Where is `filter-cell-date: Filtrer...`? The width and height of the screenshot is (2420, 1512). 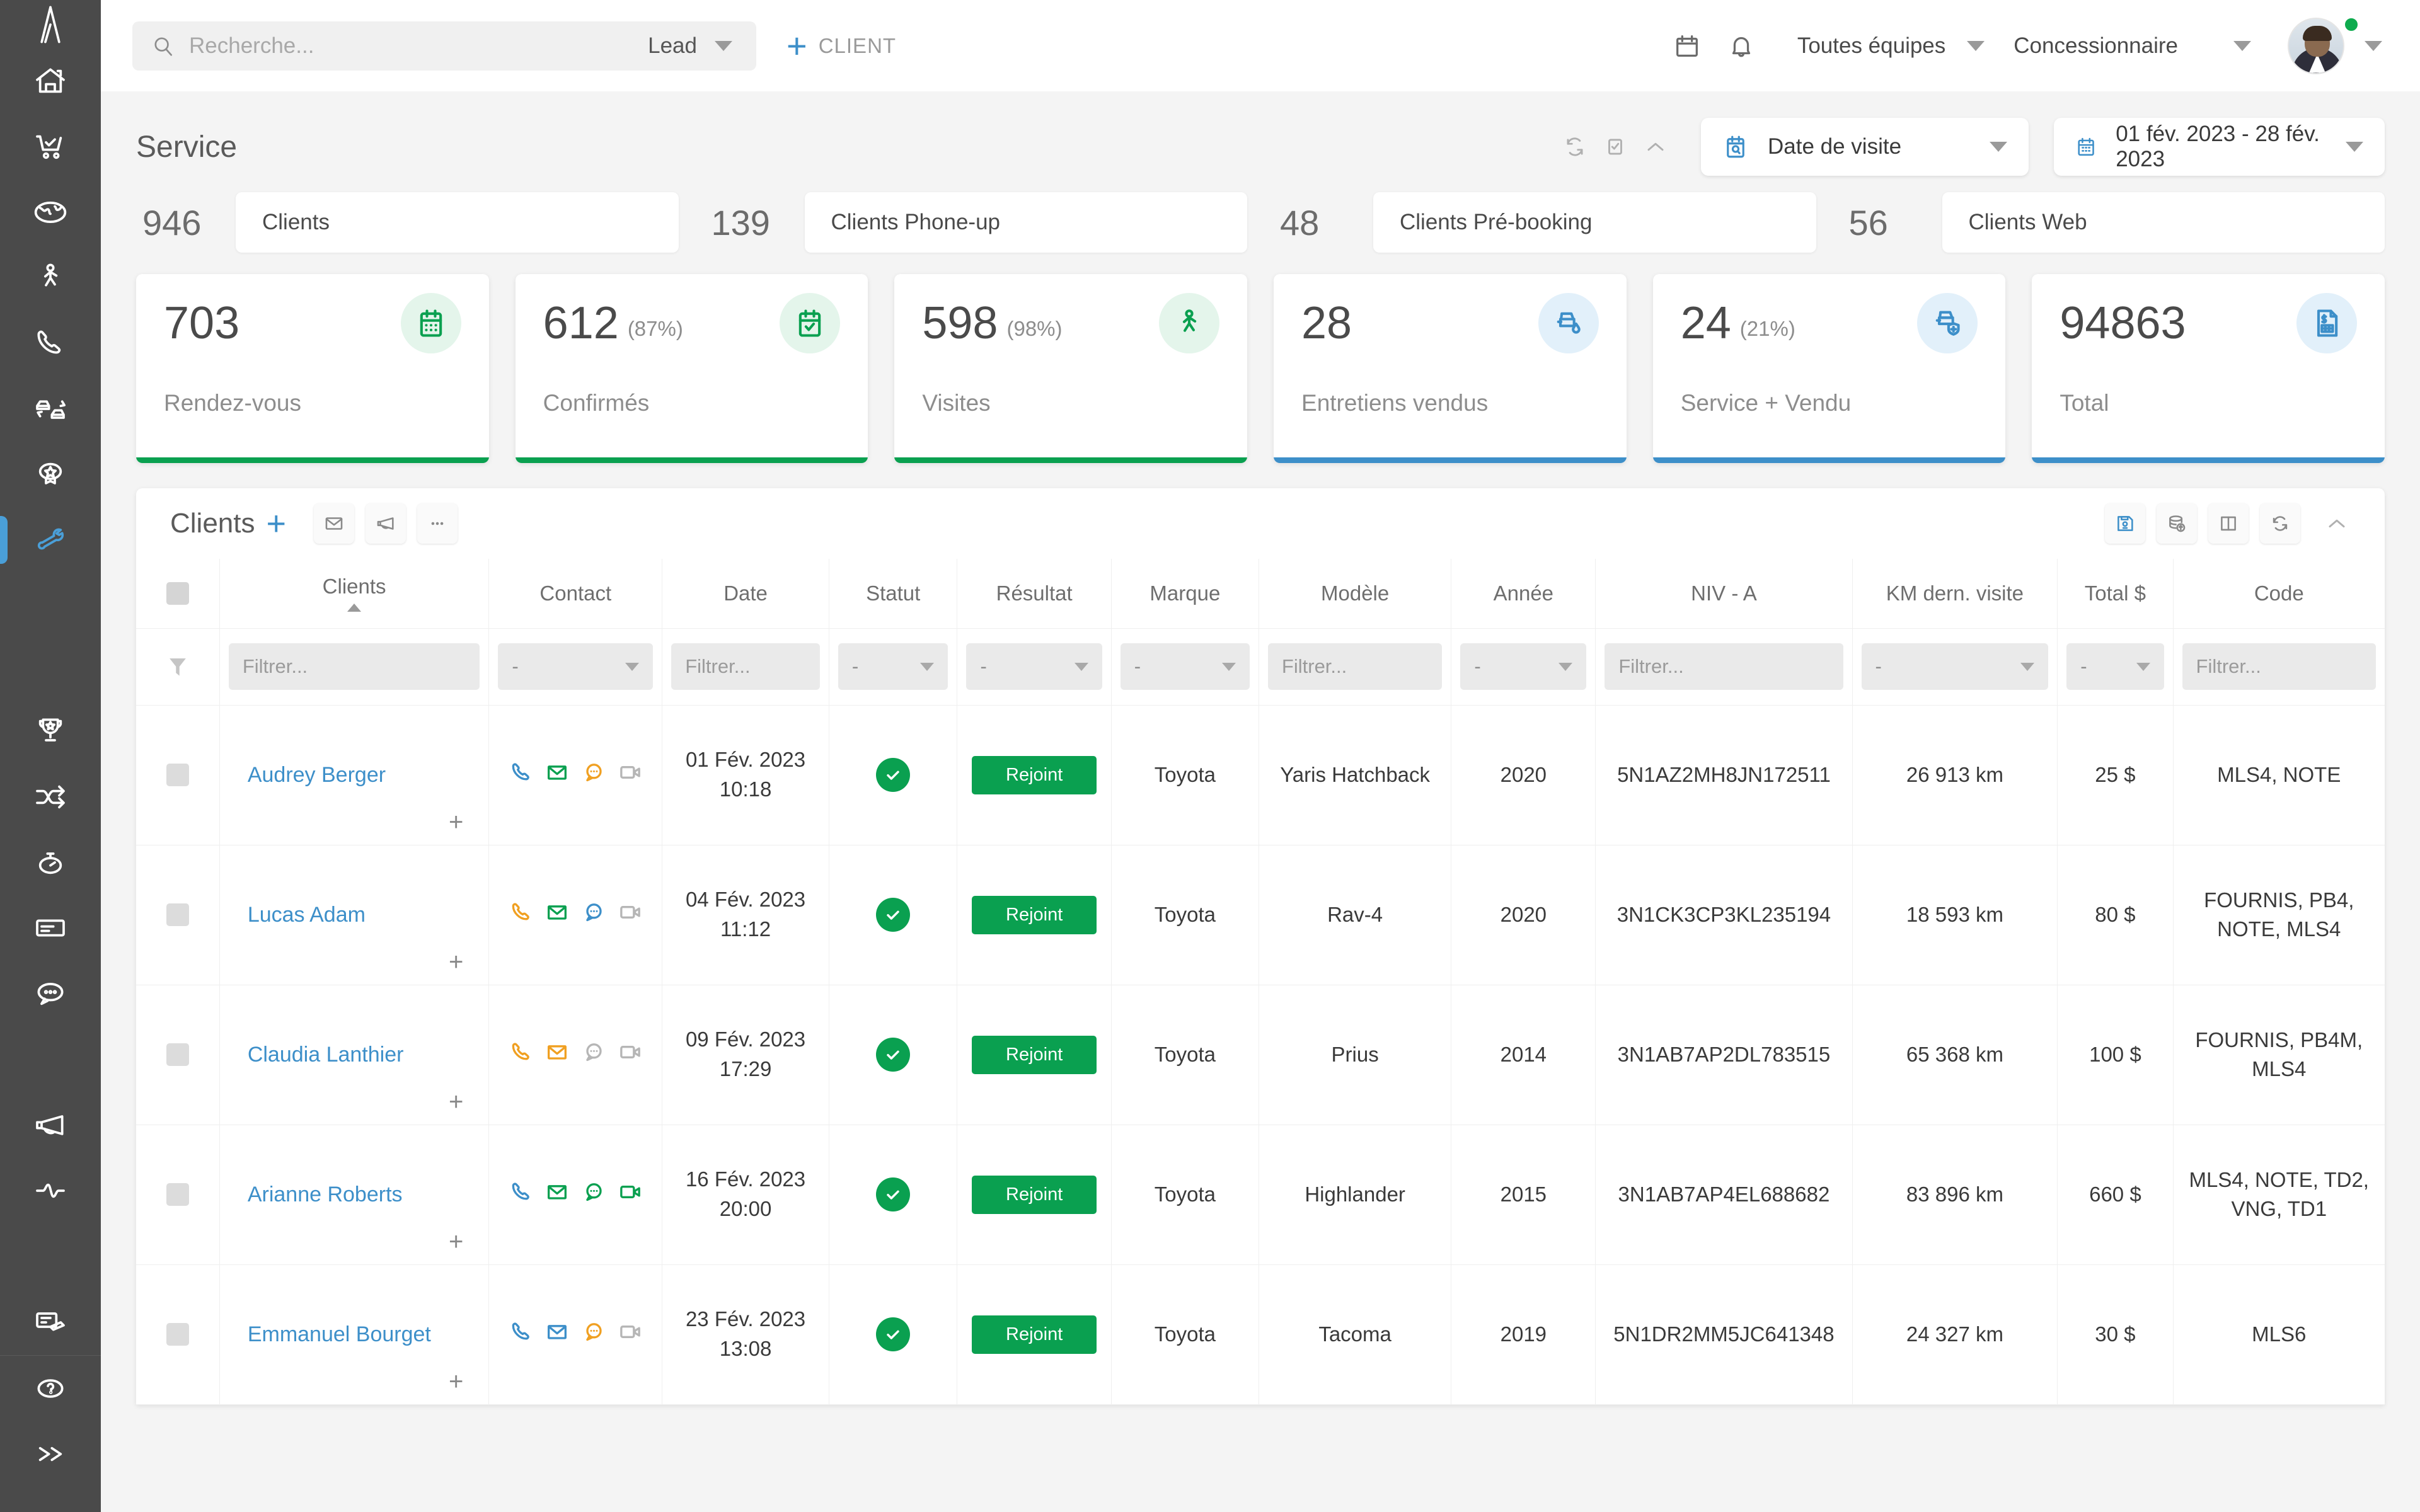 filter-cell-date: Filtrer... is located at coordinates (746, 667).